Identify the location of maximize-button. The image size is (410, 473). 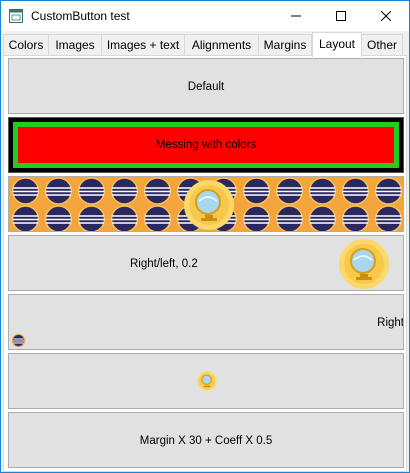
(340, 16).